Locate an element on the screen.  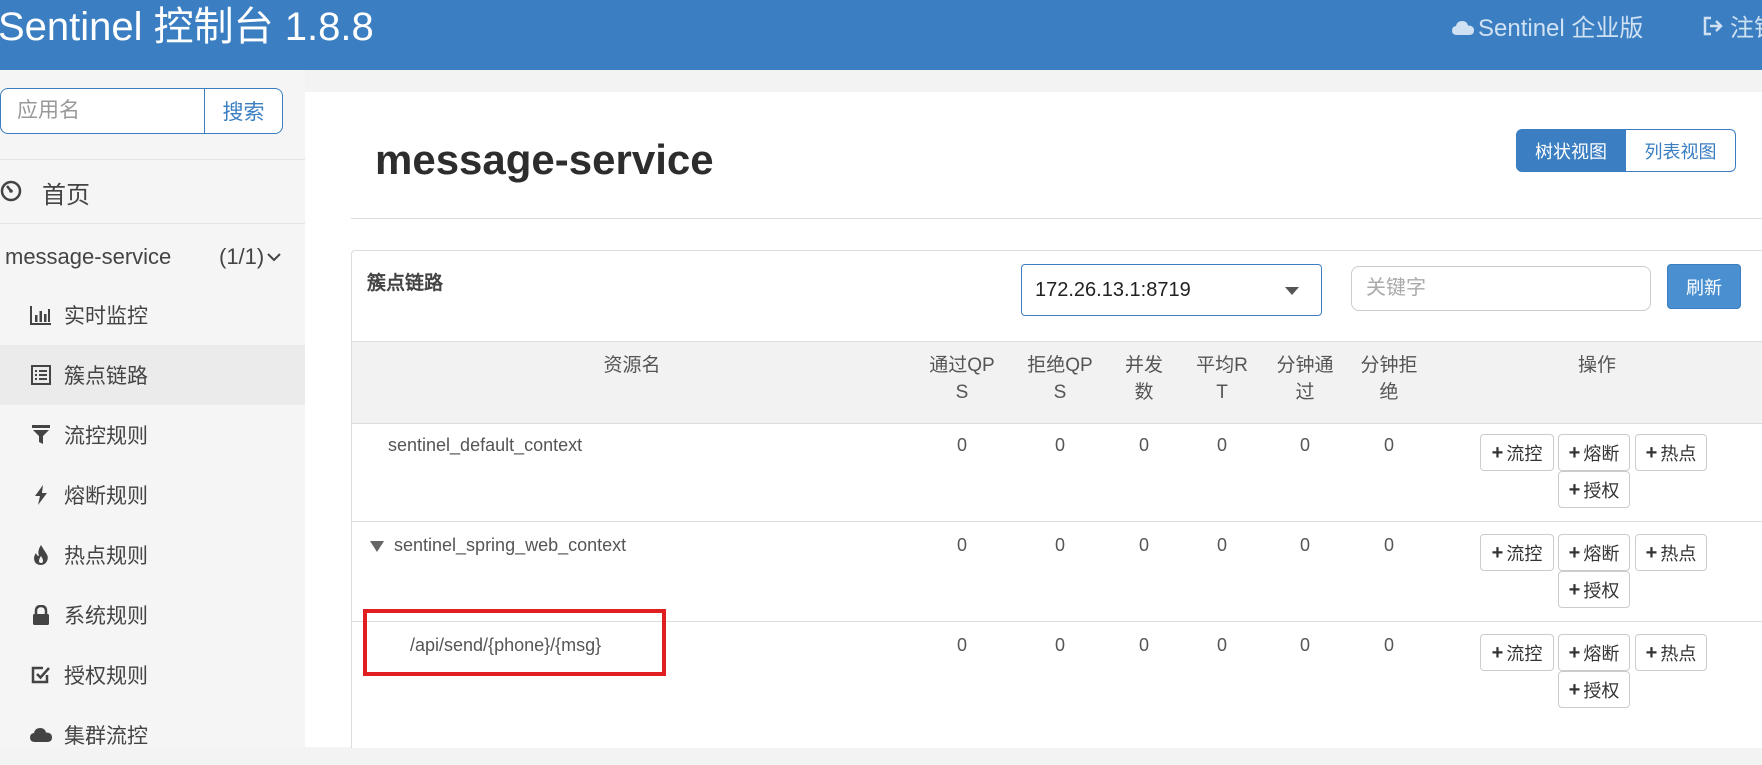
sidebar-item-hotspot-rules: 热点规则 is located at coordinates (152, 555).